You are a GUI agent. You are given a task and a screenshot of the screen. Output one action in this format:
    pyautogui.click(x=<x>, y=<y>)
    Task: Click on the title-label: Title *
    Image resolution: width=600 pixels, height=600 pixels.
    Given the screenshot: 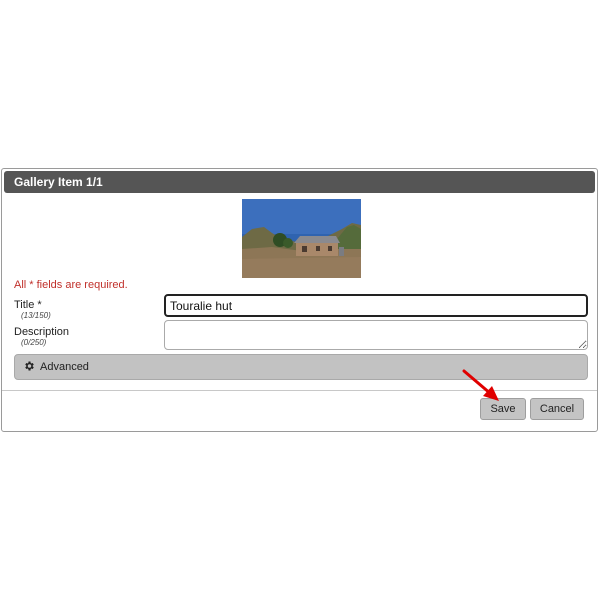 What is the action you would take?
    pyautogui.click(x=28, y=305)
    